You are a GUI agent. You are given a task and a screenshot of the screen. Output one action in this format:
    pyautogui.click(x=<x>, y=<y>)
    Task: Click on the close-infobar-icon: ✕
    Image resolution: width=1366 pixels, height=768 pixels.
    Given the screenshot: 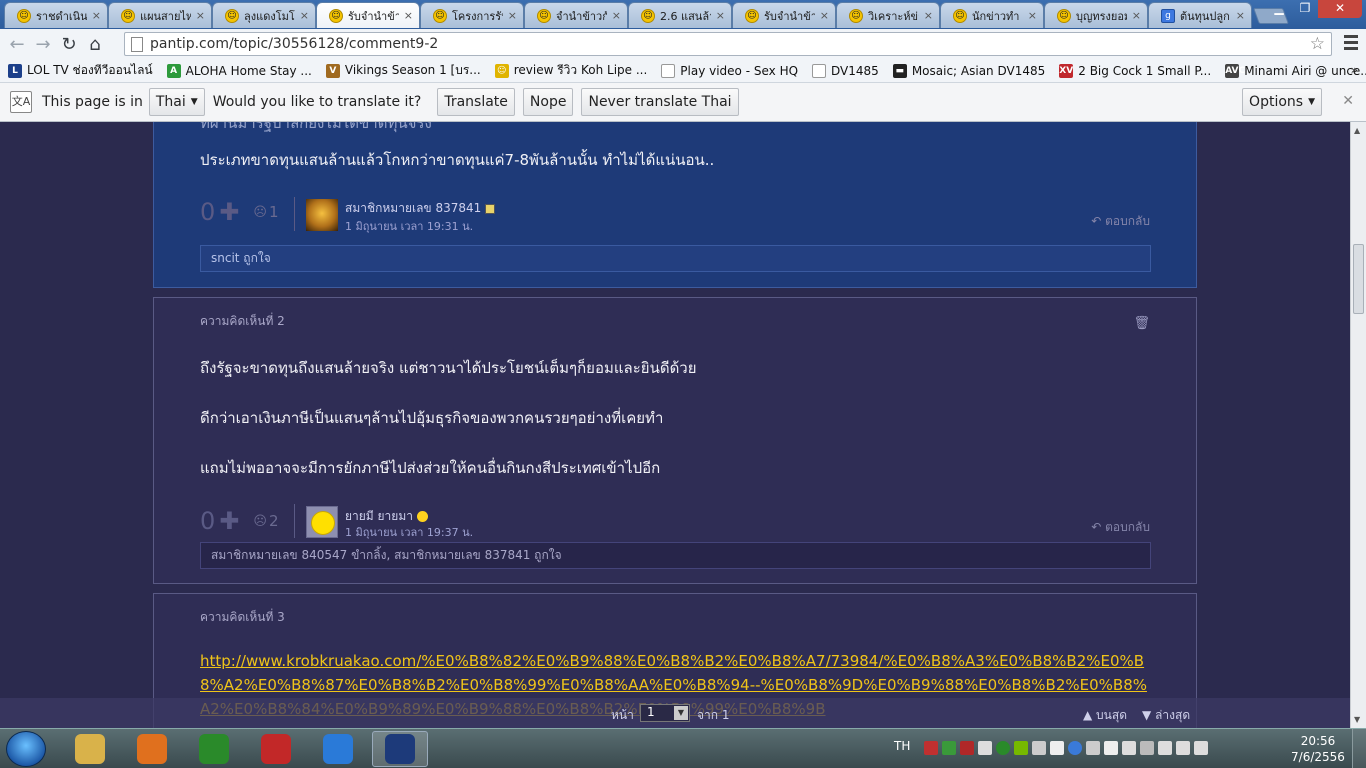 What is the action you would take?
    pyautogui.click(x=1348, y=101)
    